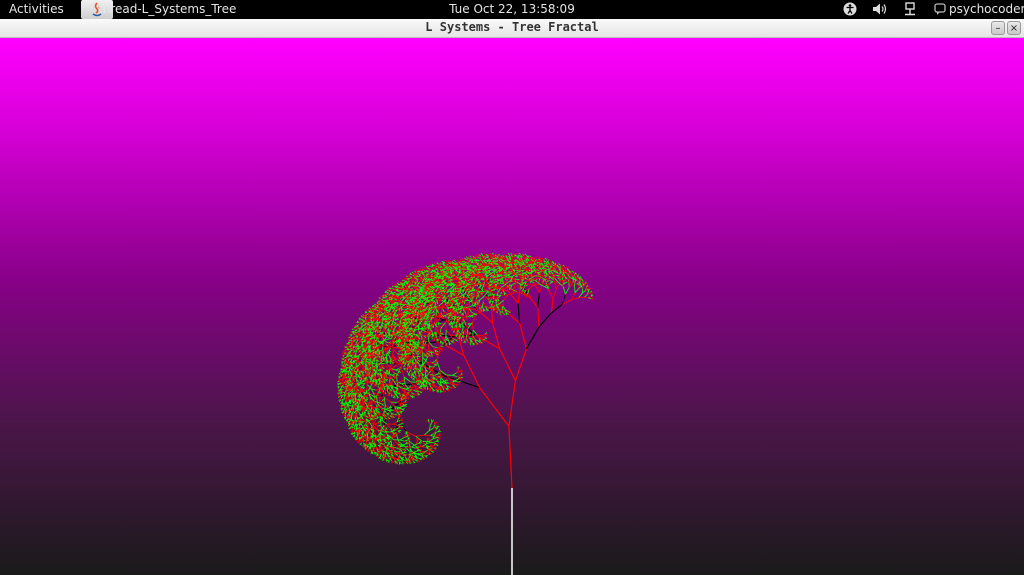 This screenshot has width=1024, height=575. What do you see at coordinates (1014, 28) in the screenshot?
I see `close-button: ×` at bounding box center [1014, 28].